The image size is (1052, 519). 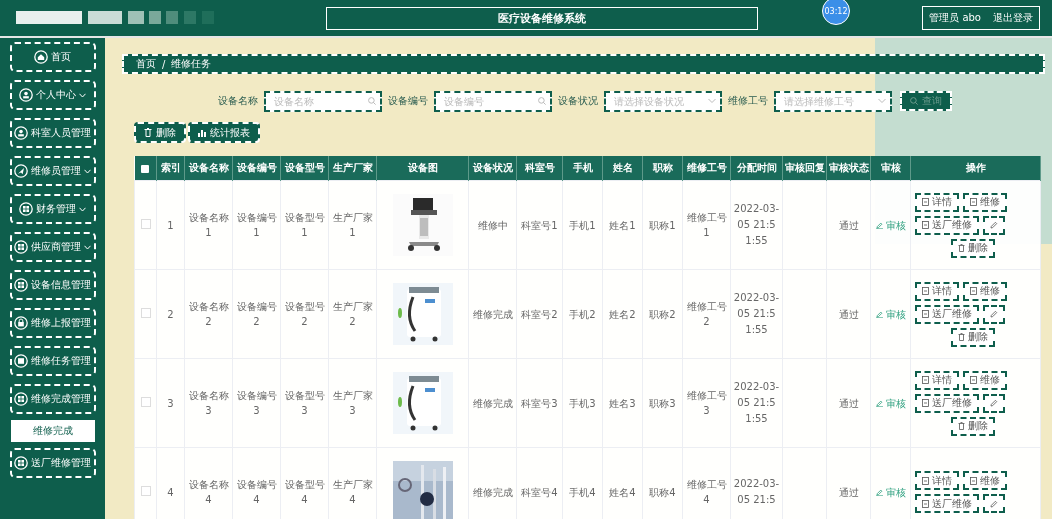 I want to click on status-cell: 维修完成, so click(x=492, y=403).